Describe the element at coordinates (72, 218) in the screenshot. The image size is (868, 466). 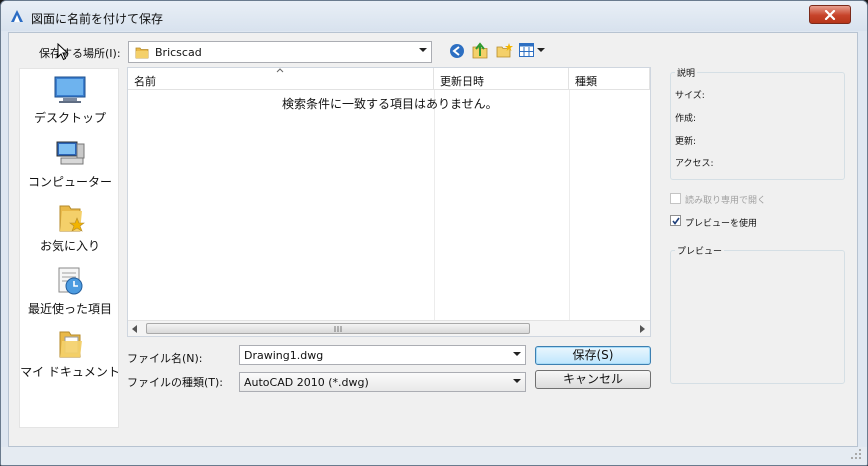
I see `favorites-icon` at that location.